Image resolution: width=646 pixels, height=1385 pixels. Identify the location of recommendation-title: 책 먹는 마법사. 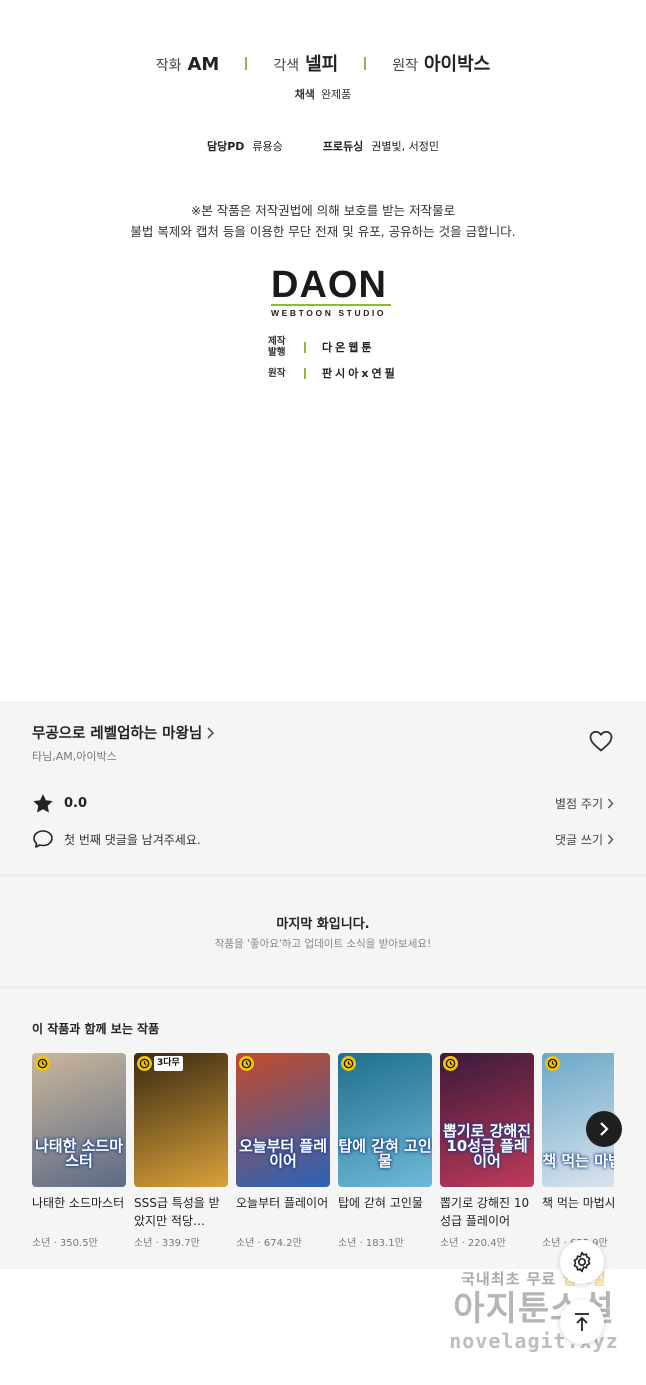
(578, 1203).